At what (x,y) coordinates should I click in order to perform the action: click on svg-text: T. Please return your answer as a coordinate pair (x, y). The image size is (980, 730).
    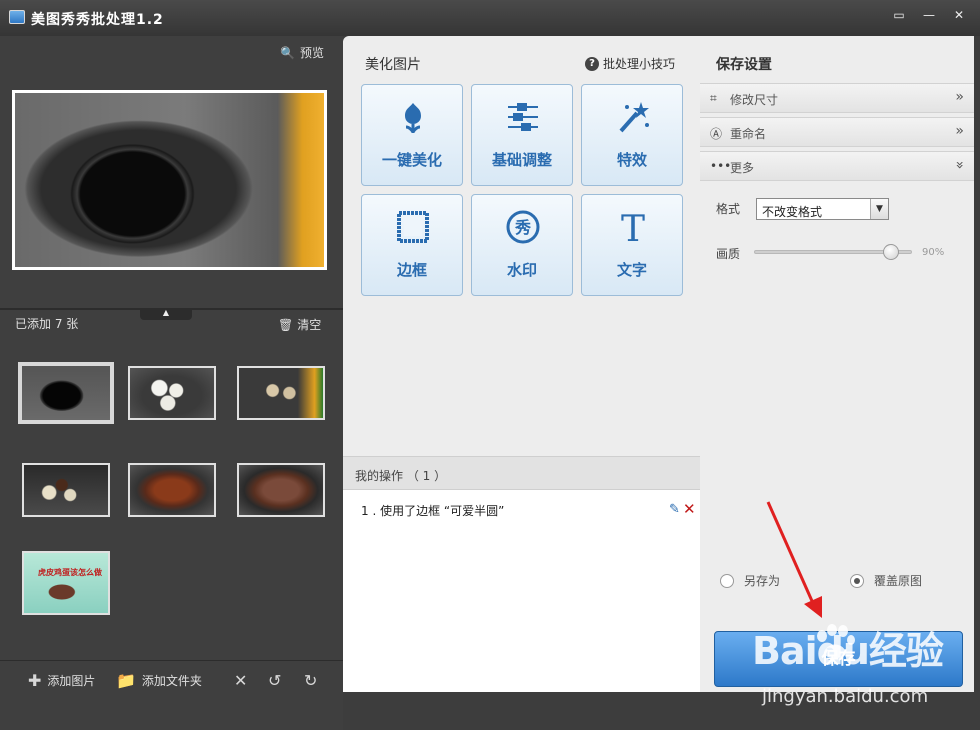
    Looking at the image, I should click on (633, 227).